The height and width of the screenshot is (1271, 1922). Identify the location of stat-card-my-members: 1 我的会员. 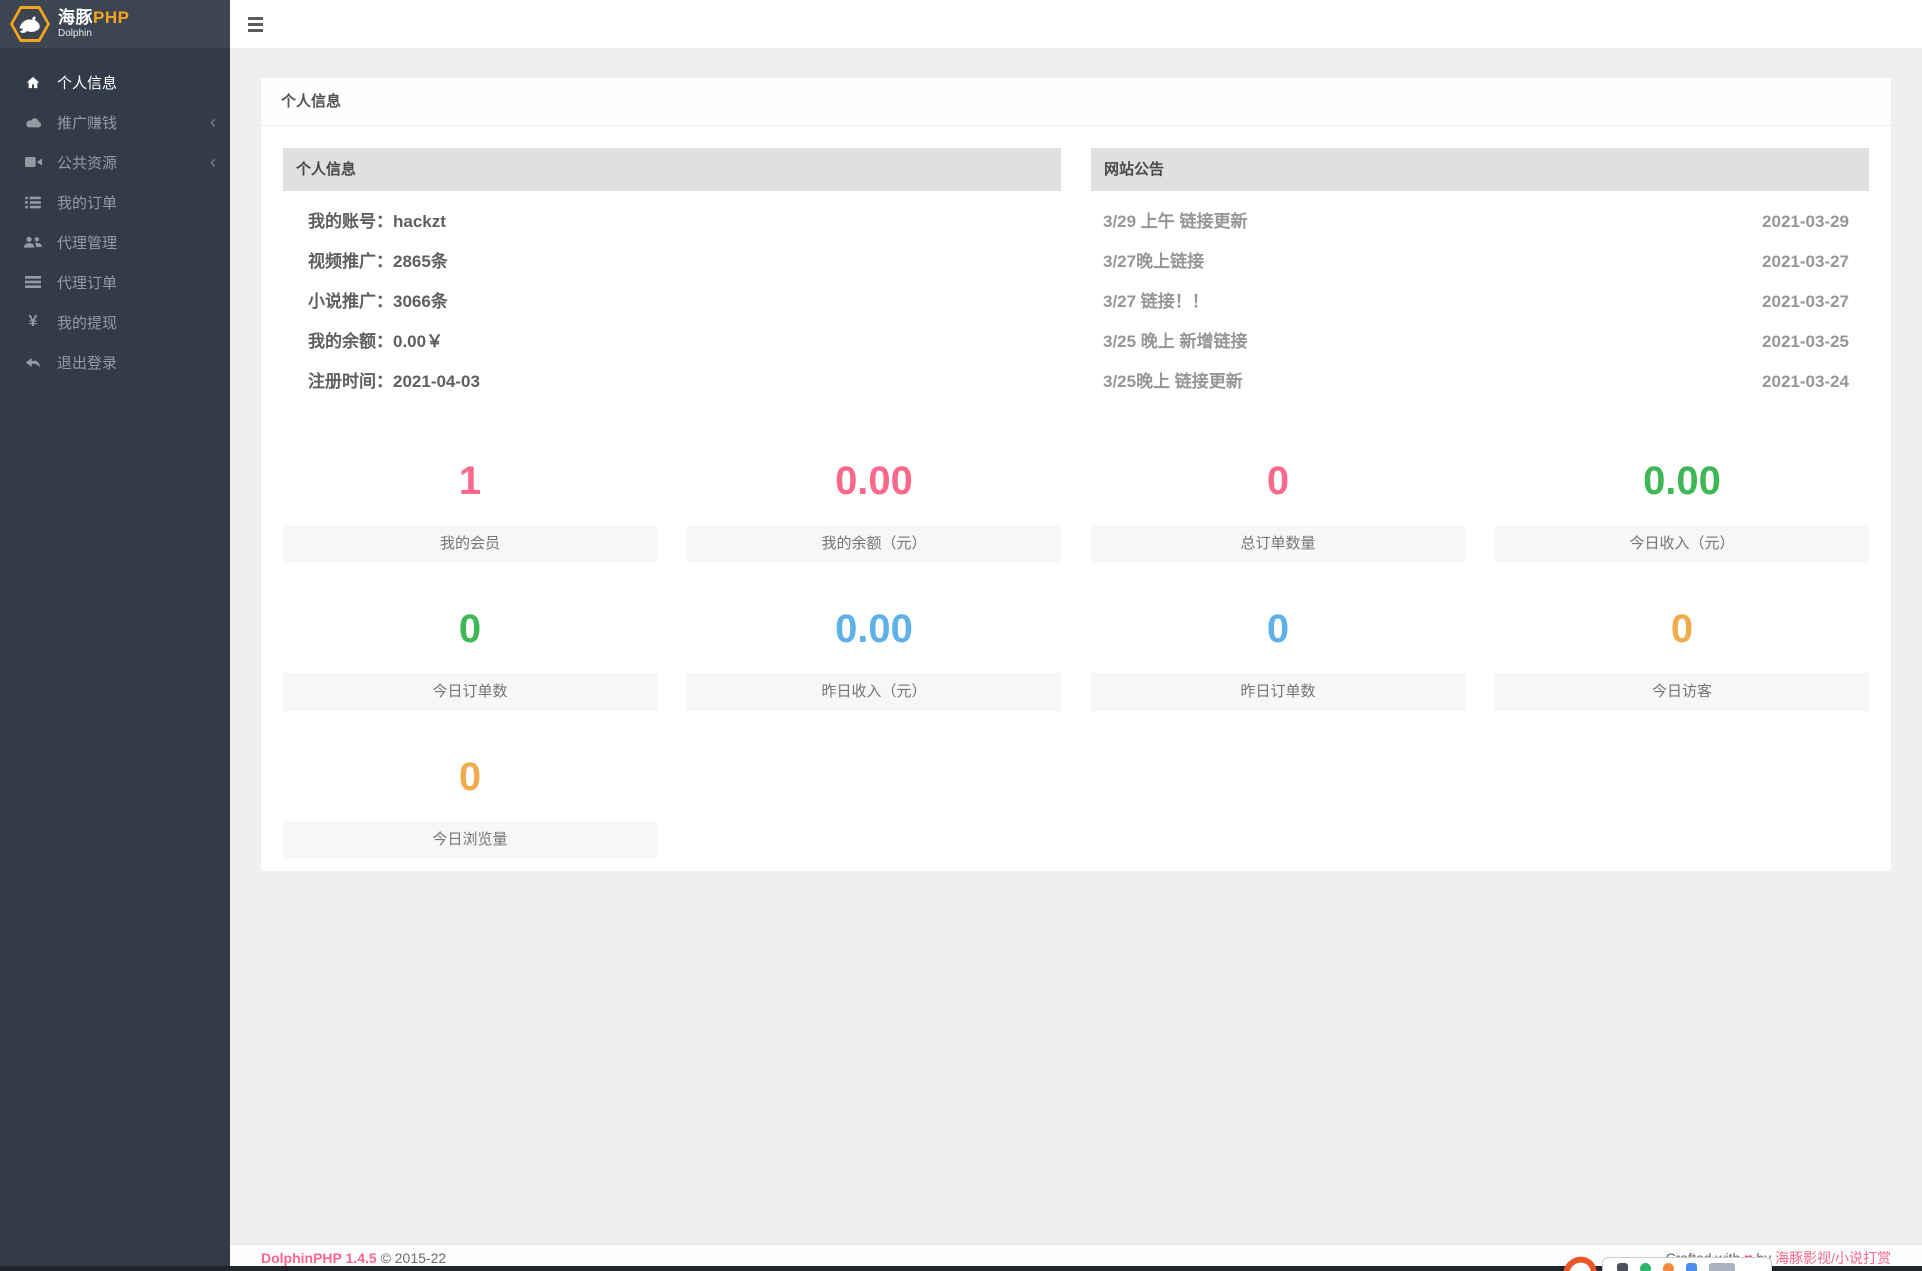
(470, 504).